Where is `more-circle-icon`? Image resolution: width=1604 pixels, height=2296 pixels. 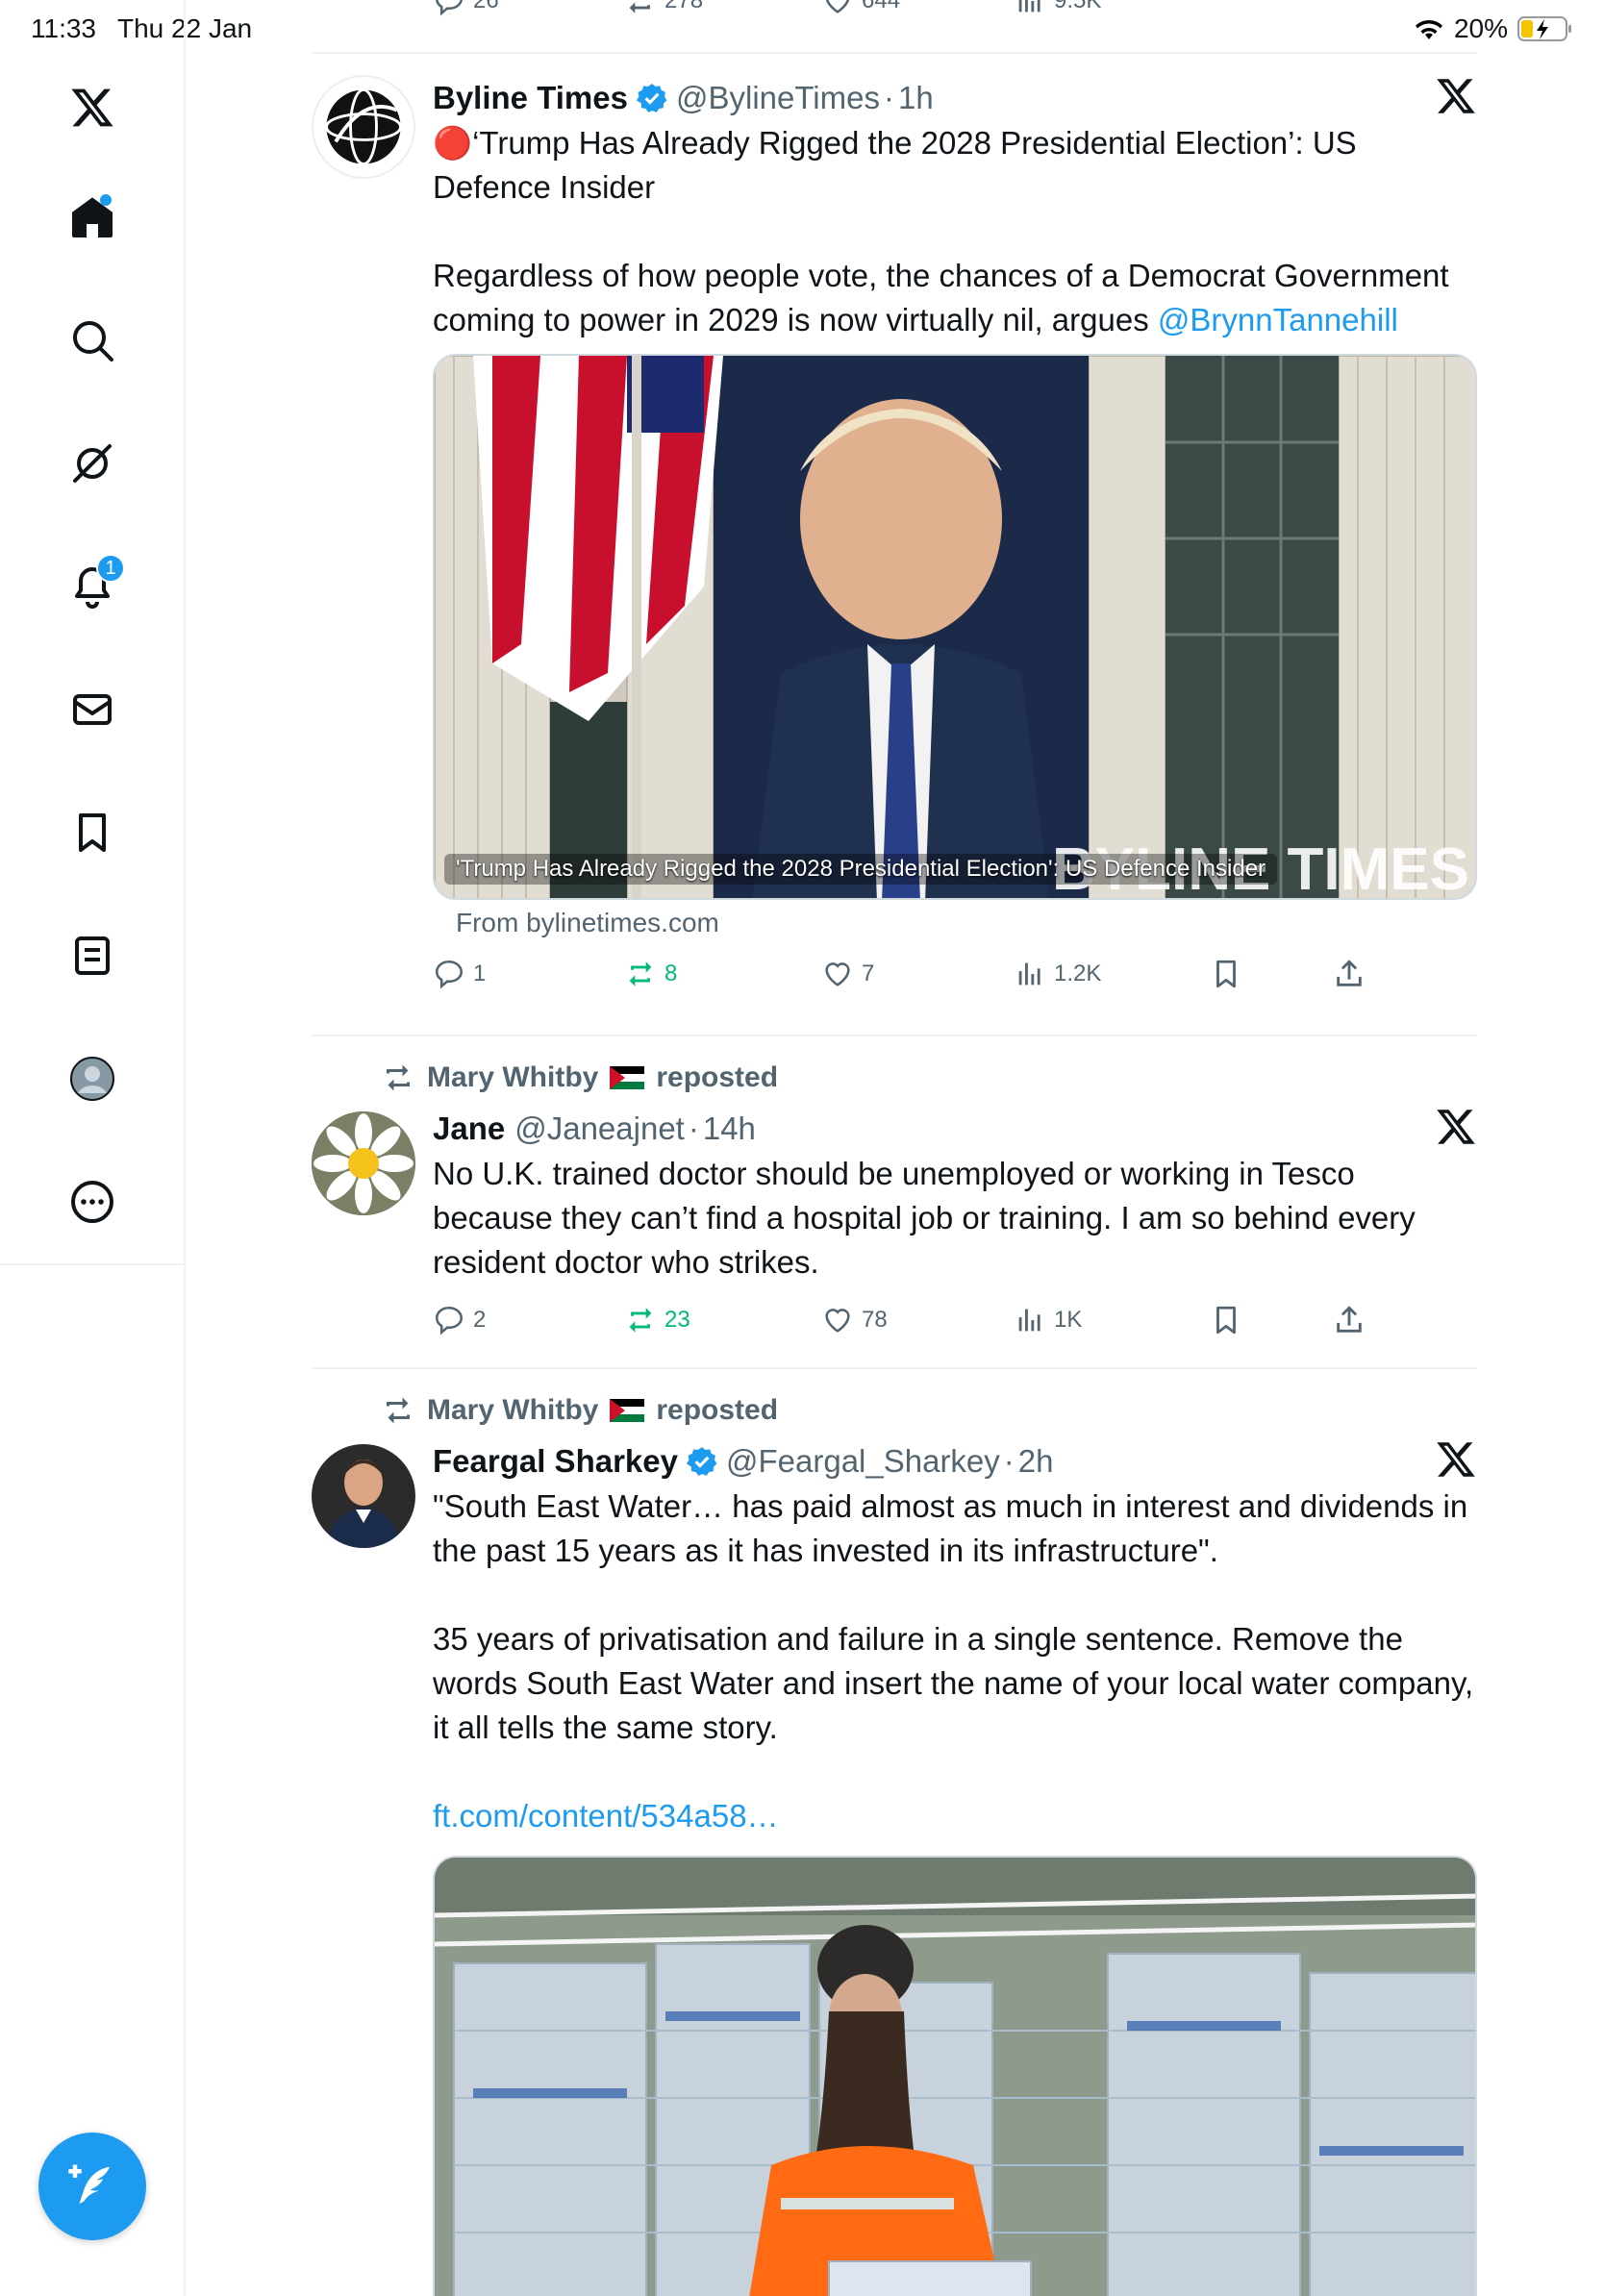
more-circle-icon is located at coordinates (92, 1202).